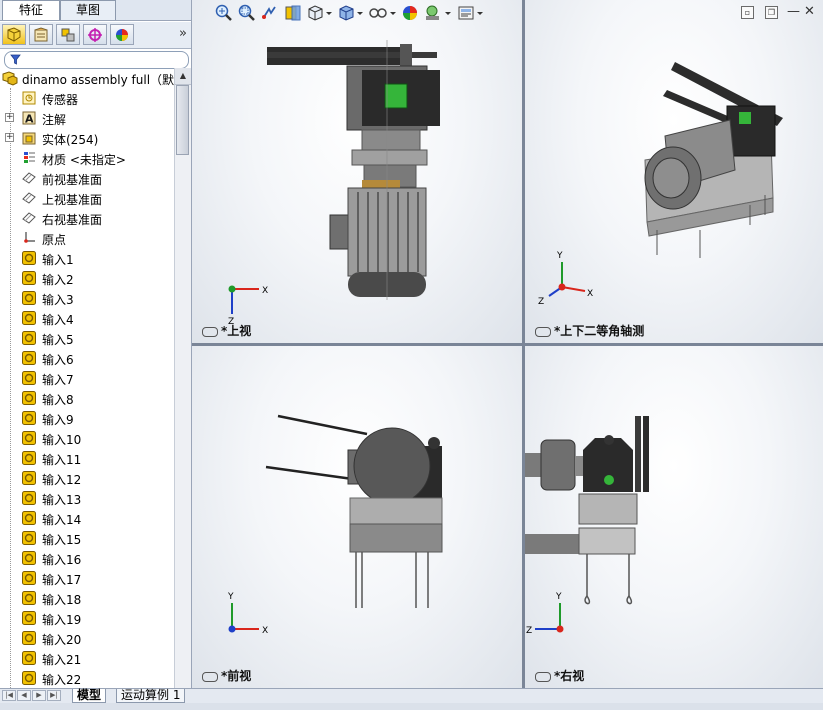 This screenshot has height=710, width=823. I want to click on tree-item: 输入6, so click(87, 358).